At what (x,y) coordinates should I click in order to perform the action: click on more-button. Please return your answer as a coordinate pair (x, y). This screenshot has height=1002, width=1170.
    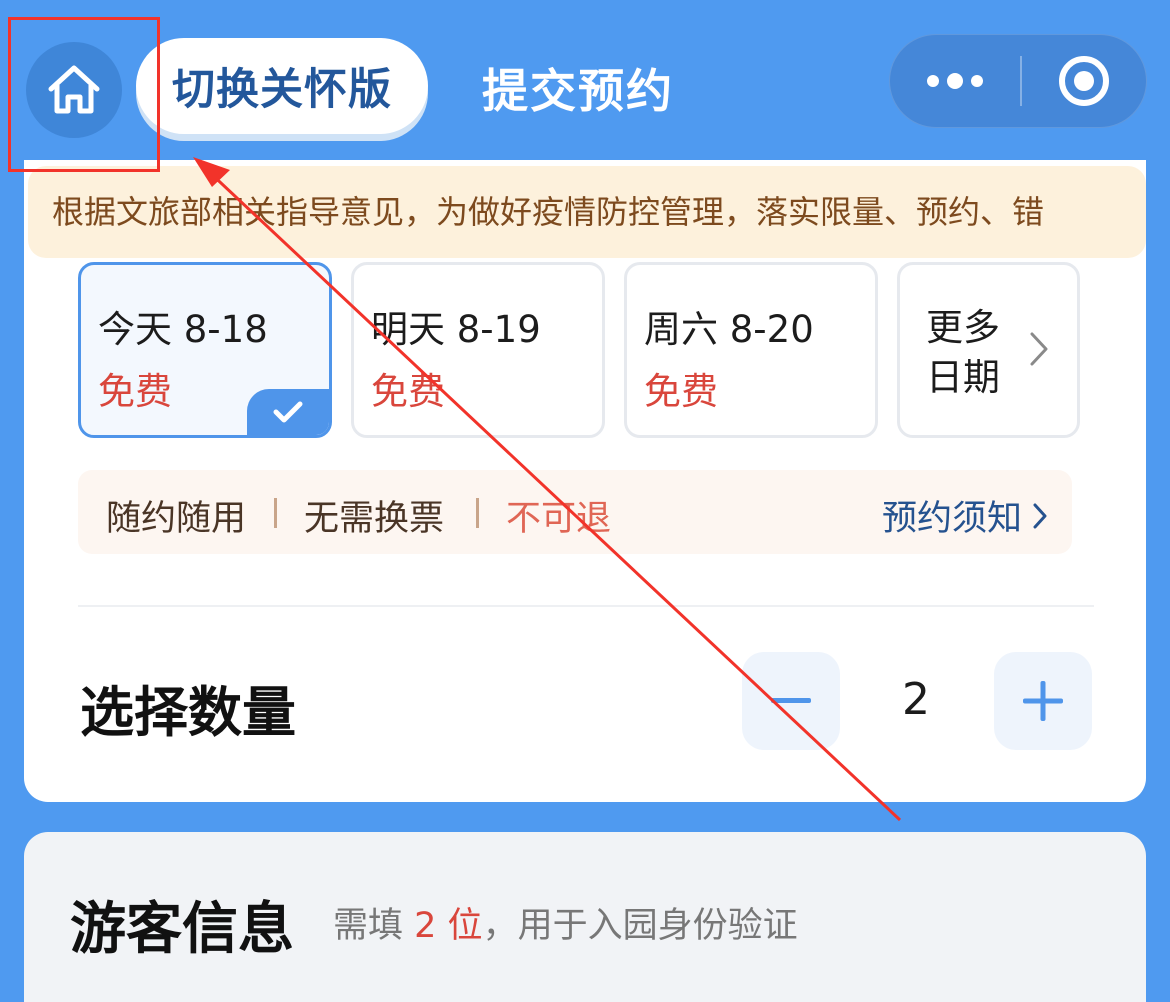
    Looking at the image, I should click on (955, 81).